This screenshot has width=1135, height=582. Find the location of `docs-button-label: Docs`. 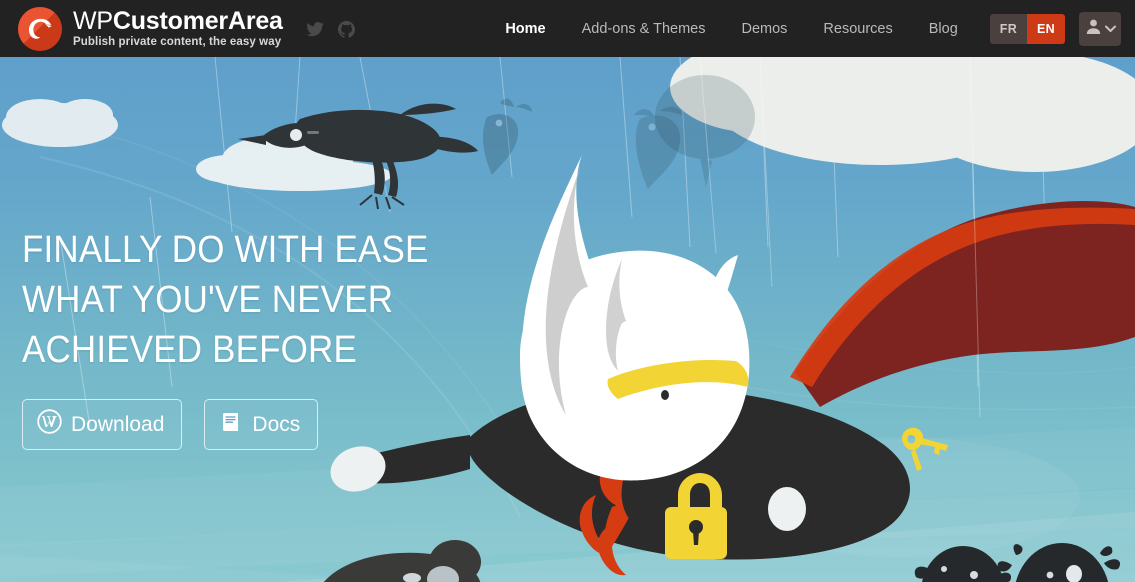

docs-button-label: Docs is located at coordinates (276, 424).